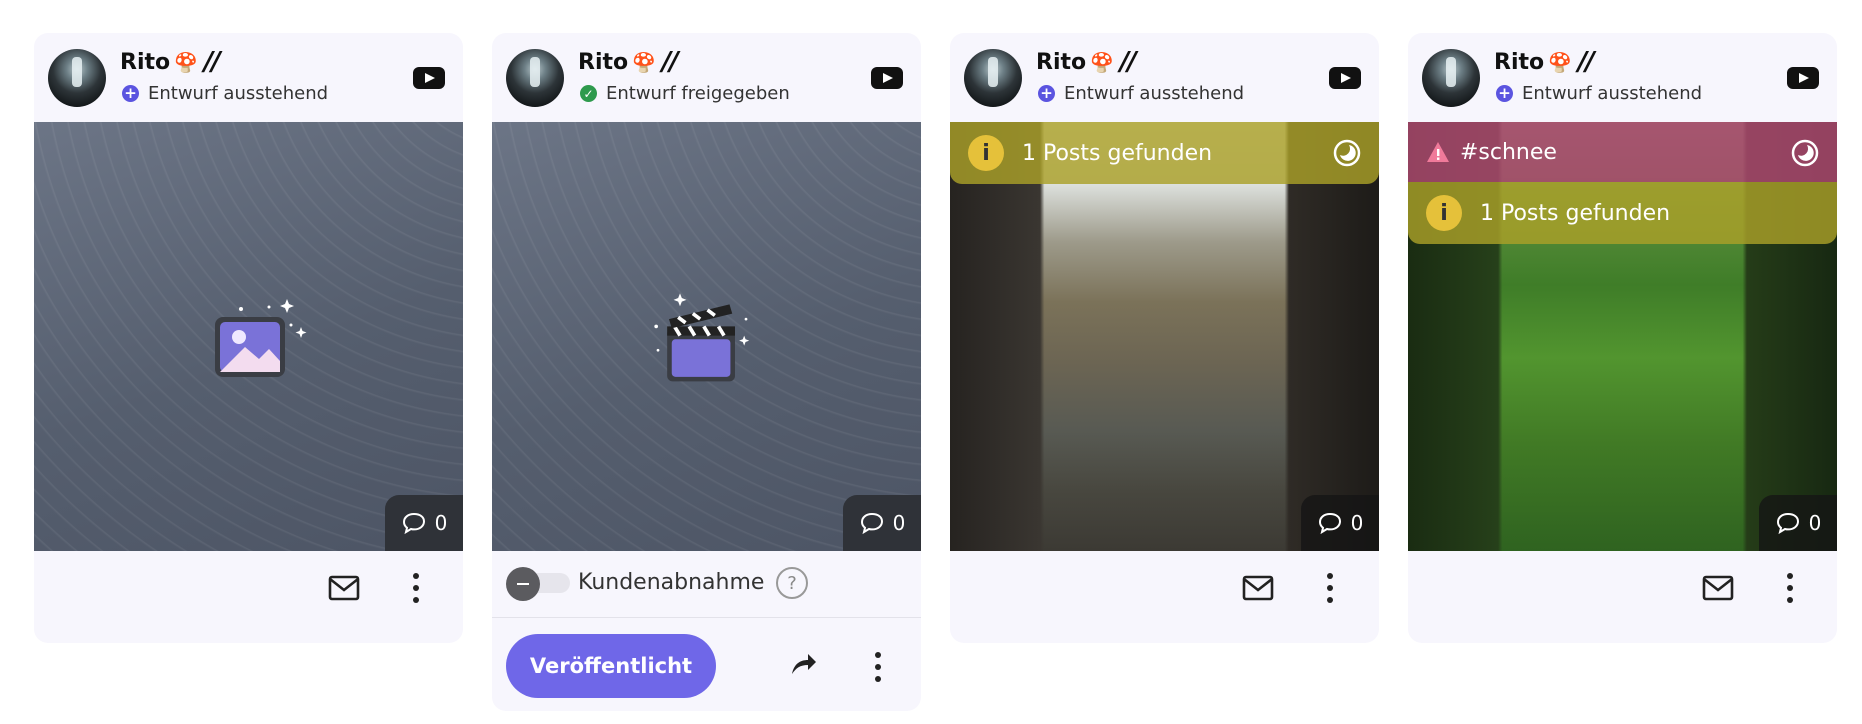  What do you see at coordinates (523, 584) in the screenshot?
I see `minus-icon` at bounding box center [523, 584].